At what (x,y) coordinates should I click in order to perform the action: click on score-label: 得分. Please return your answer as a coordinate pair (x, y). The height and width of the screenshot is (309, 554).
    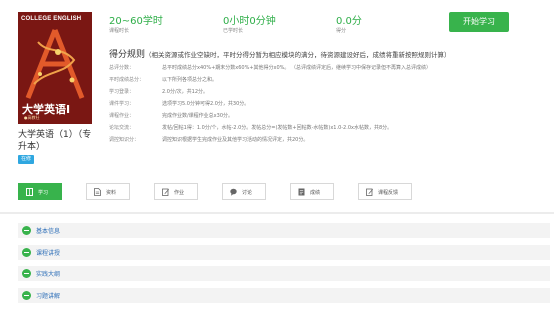
    Looking at the image, I should click on (341, 31).